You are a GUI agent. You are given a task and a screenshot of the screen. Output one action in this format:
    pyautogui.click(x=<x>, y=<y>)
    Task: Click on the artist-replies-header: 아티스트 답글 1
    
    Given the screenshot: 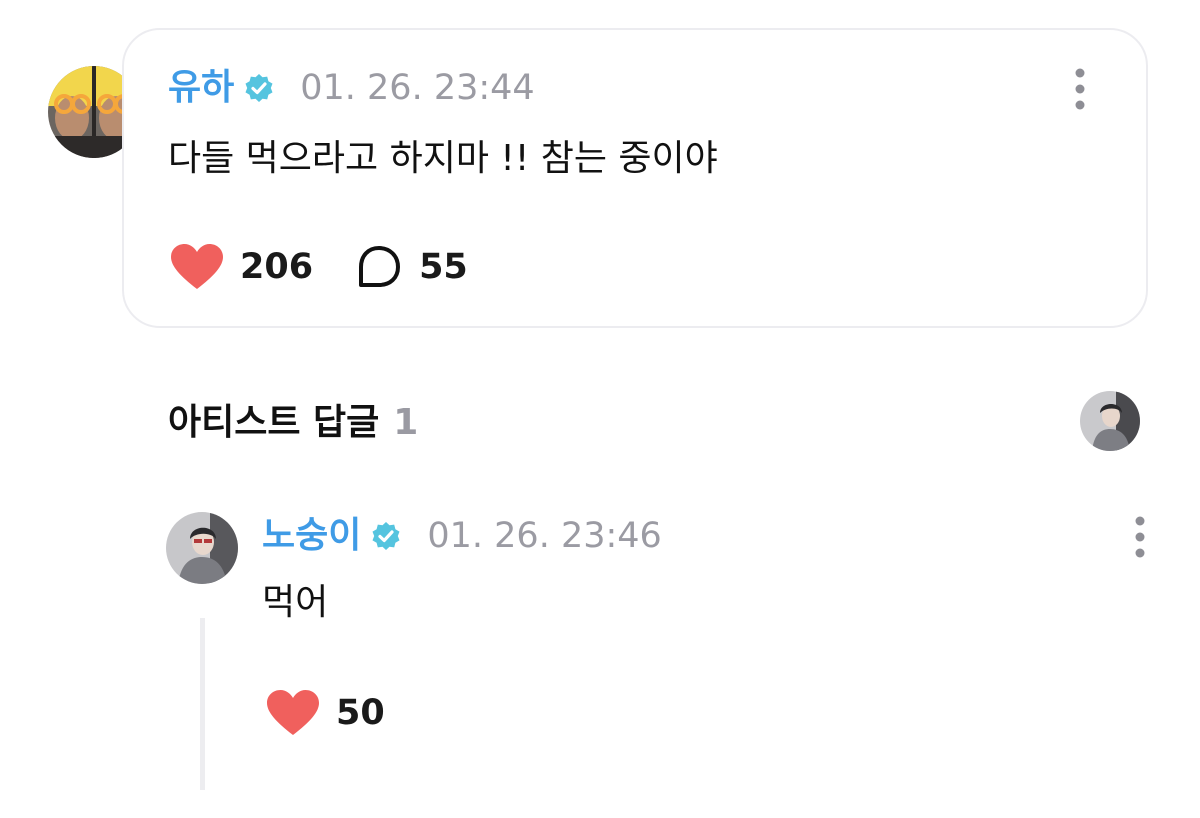 What is the action you would take?
    pyautogui.click(x=293, y=423)
    